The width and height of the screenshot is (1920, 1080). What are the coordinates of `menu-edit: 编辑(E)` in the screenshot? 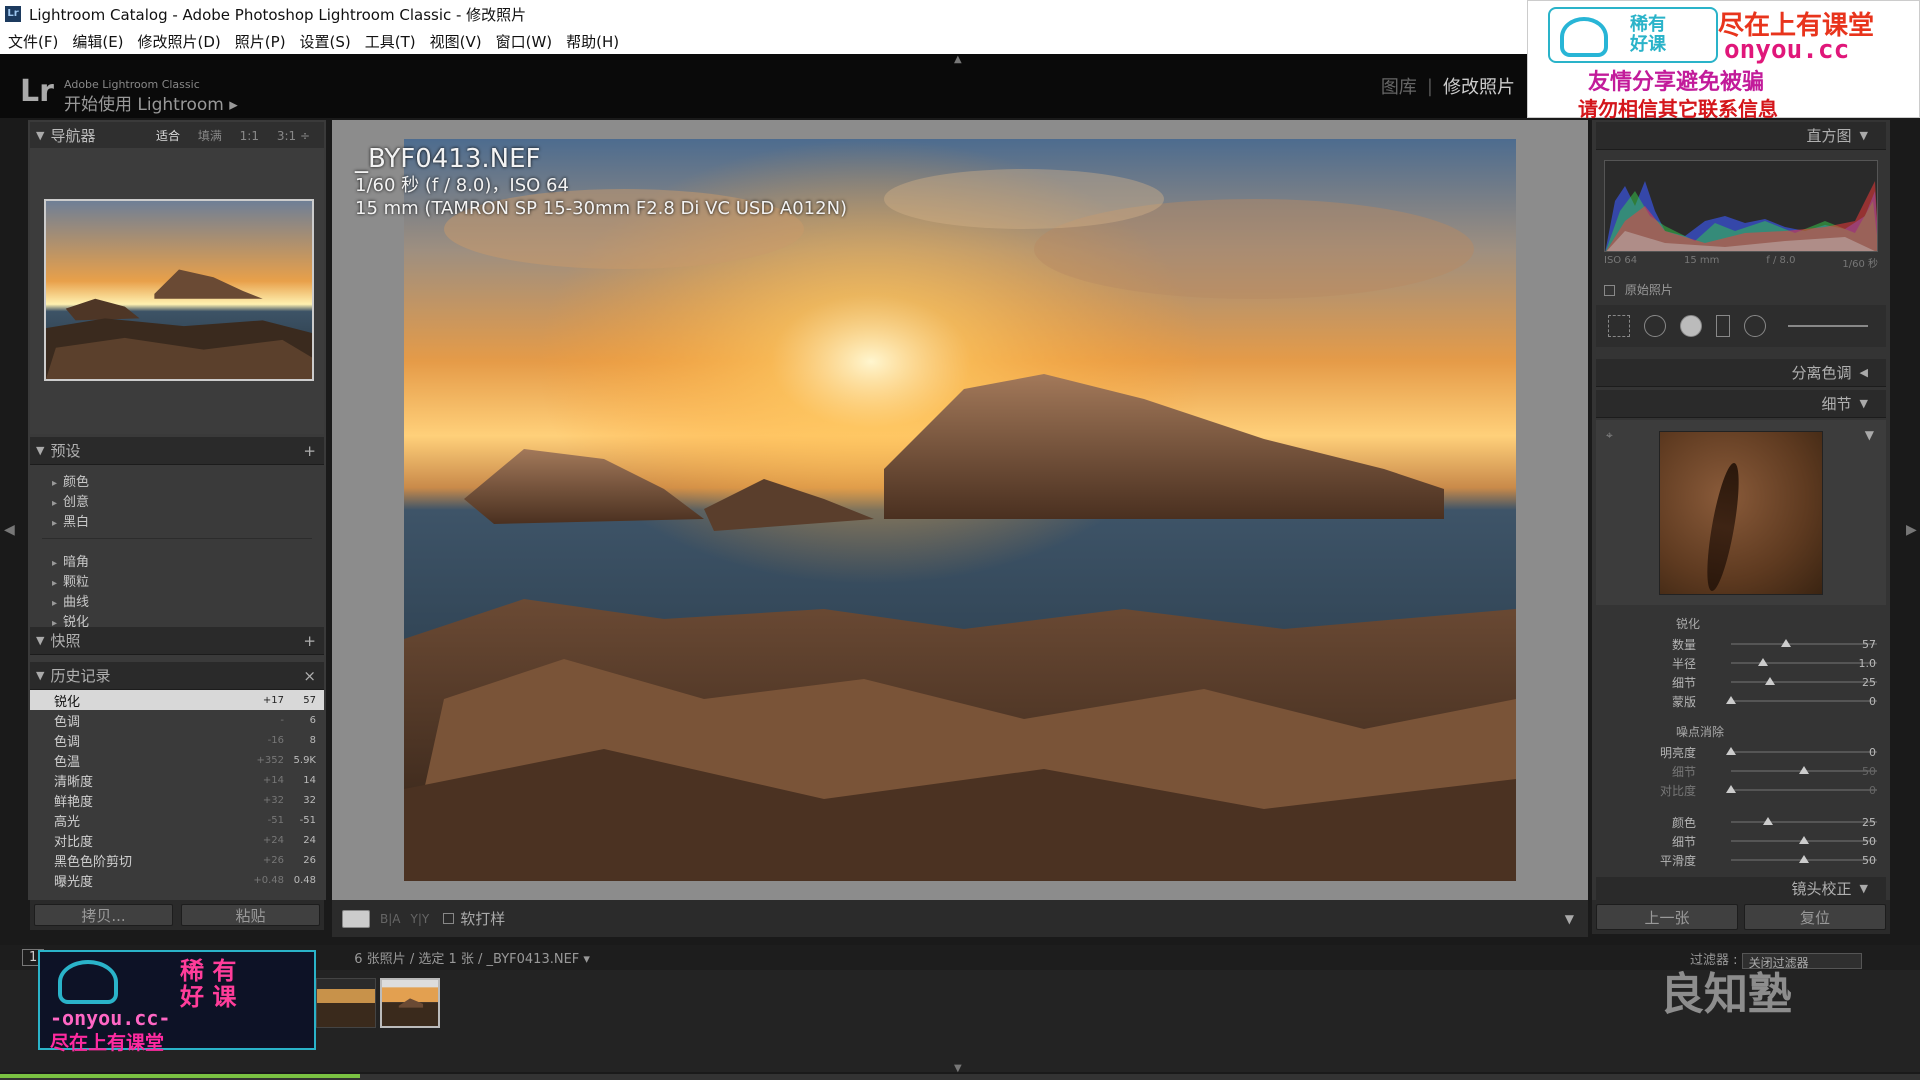 It's located at (97, 41).